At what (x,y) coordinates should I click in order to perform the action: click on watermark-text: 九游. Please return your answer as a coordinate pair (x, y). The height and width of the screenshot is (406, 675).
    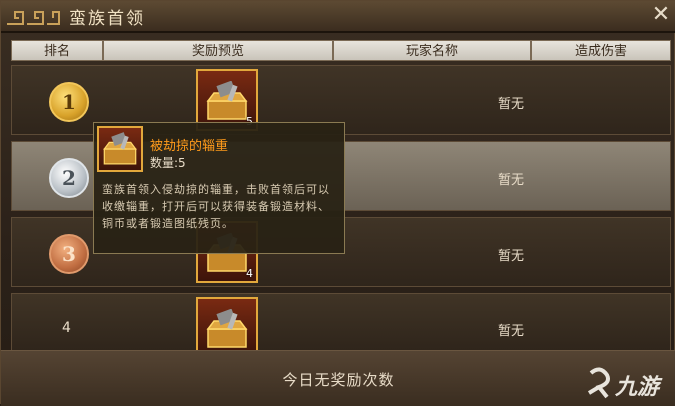
    Looking at the image, I should click on (637, 387).